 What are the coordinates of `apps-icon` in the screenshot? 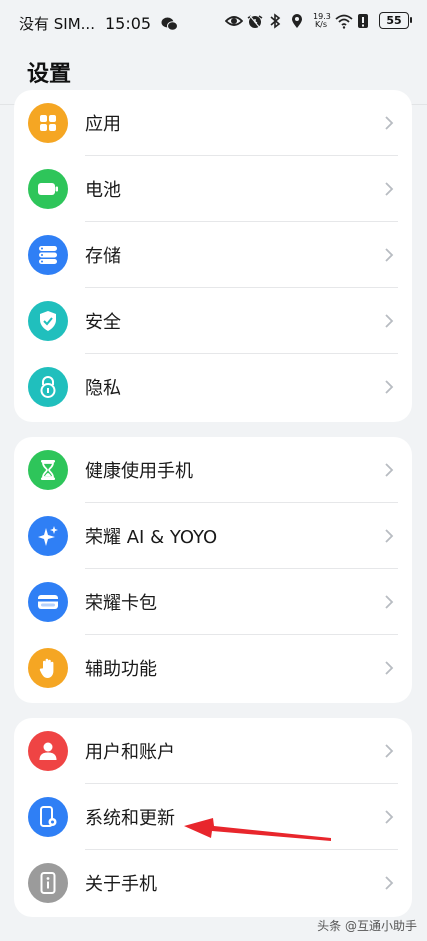 It's located at (48, 123).